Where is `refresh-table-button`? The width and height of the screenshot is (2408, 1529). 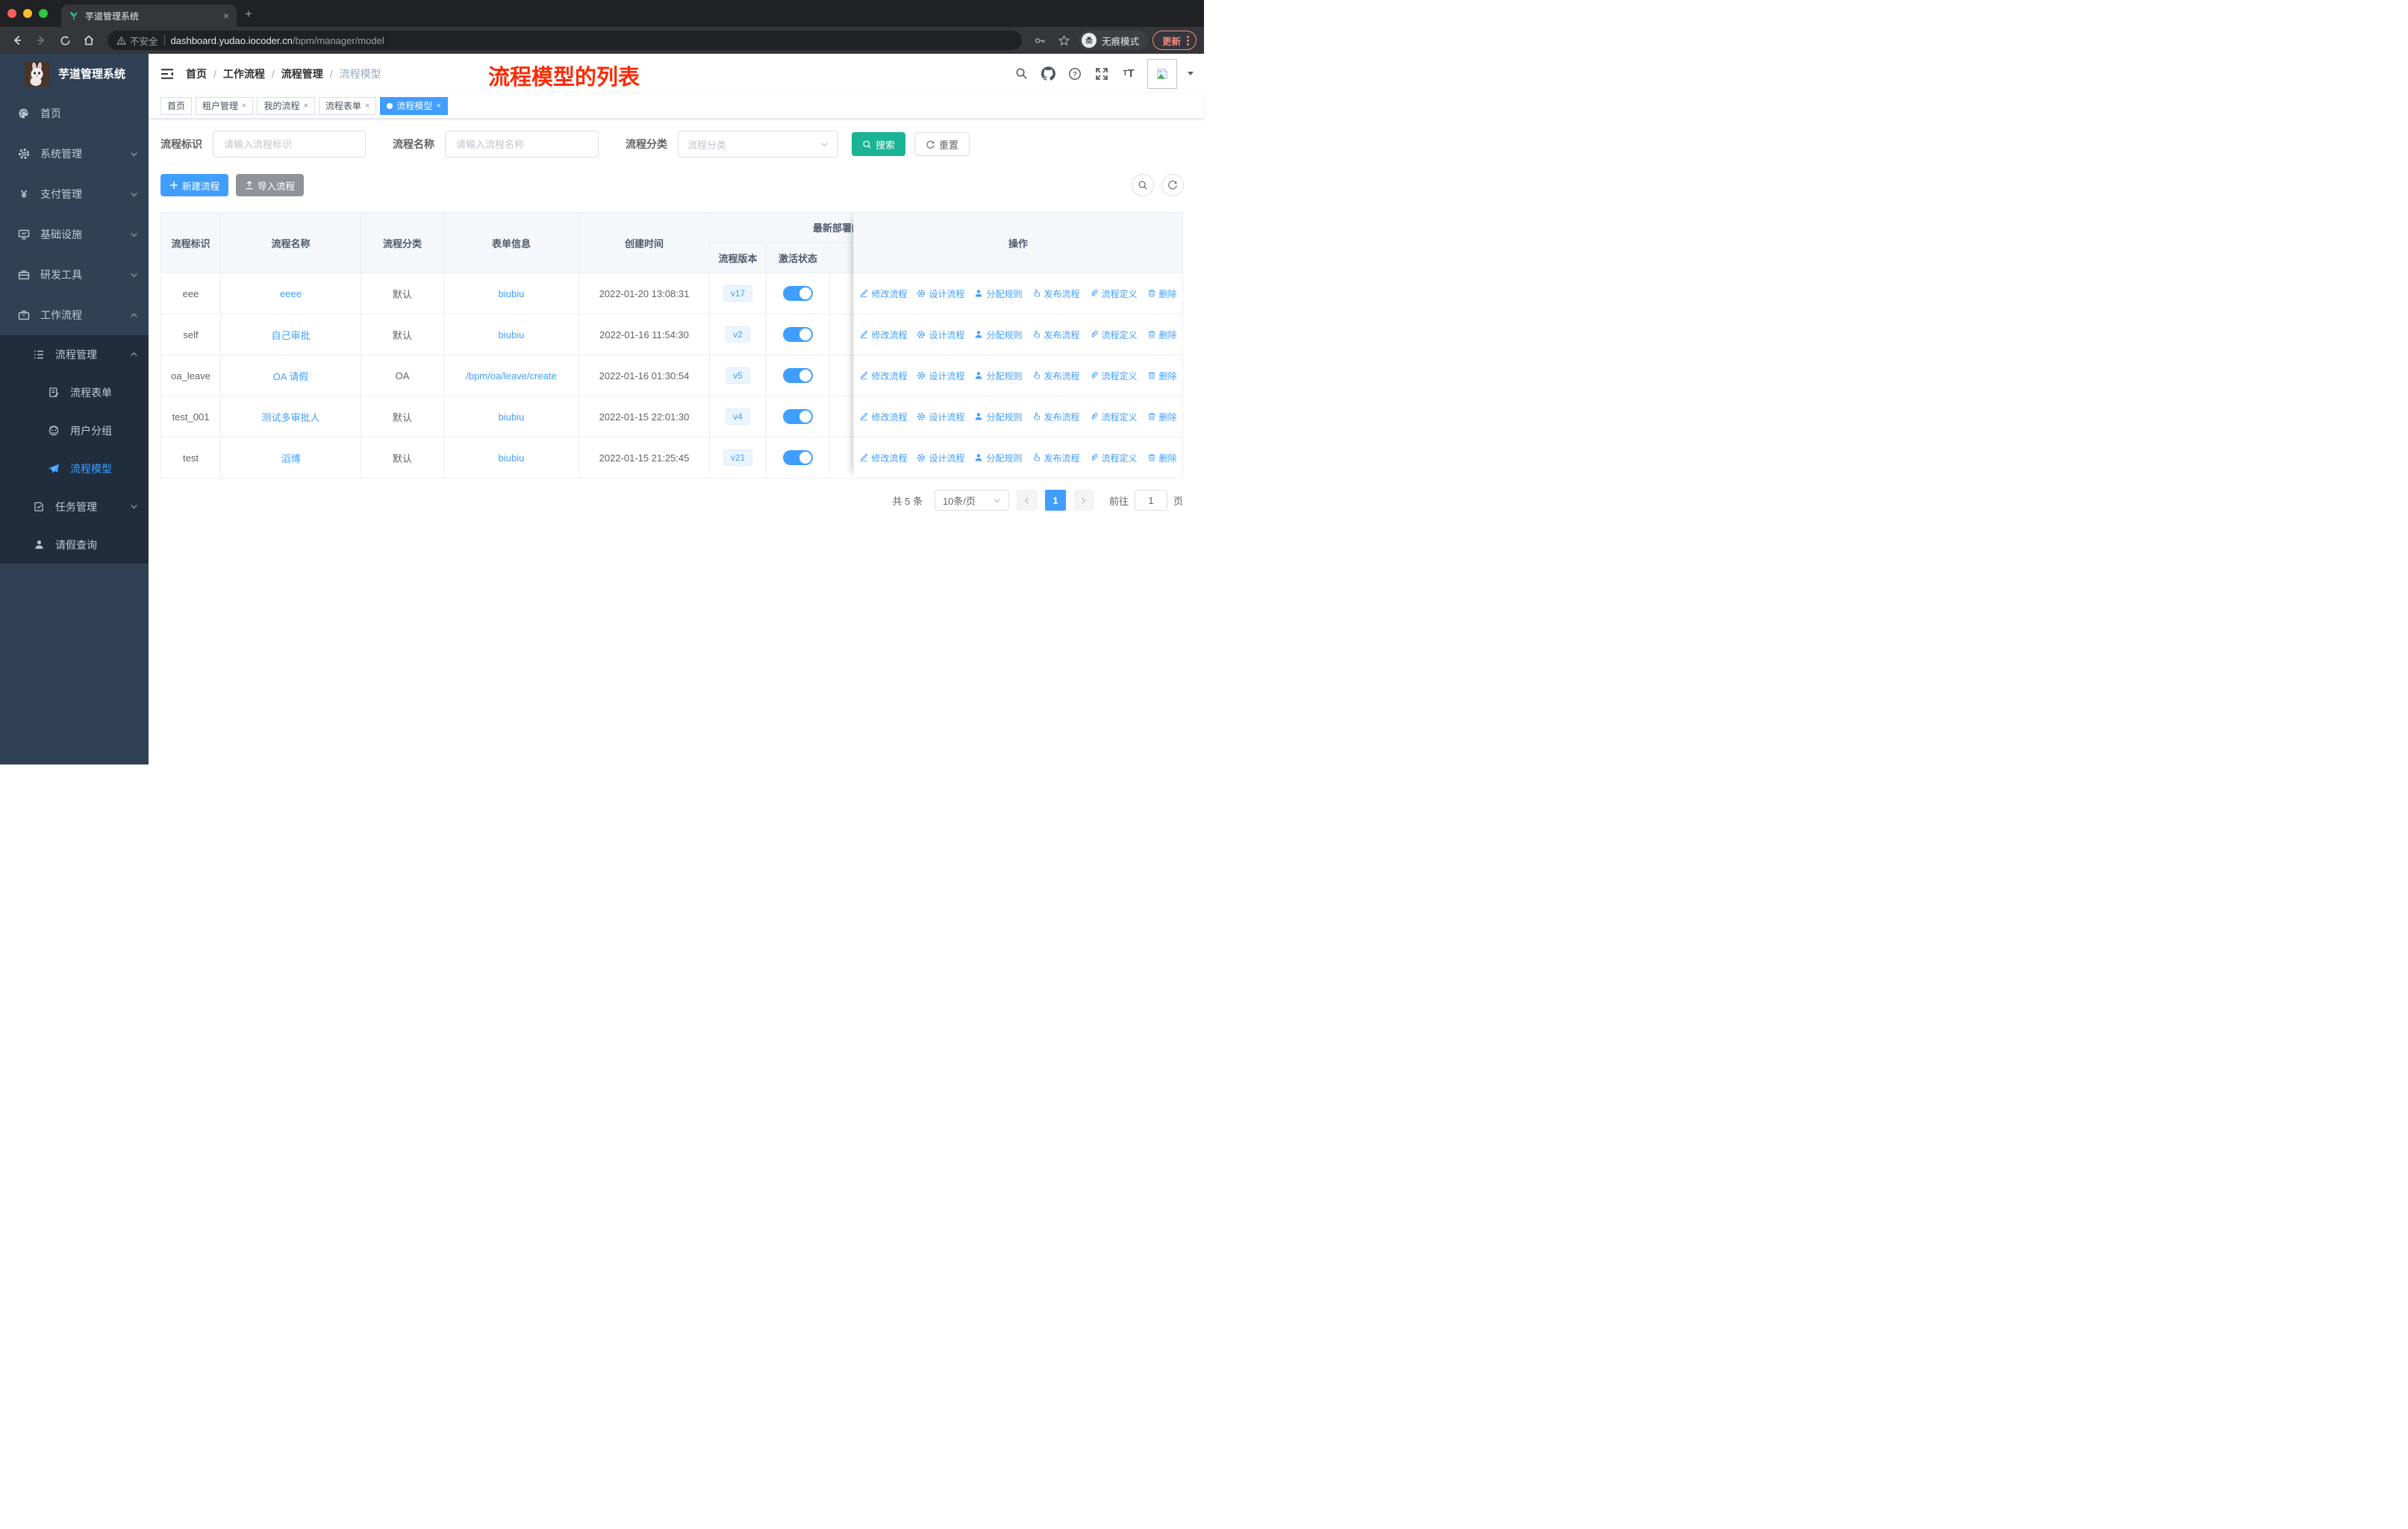 refresh-table-button is located at coordinates (1172, 185).